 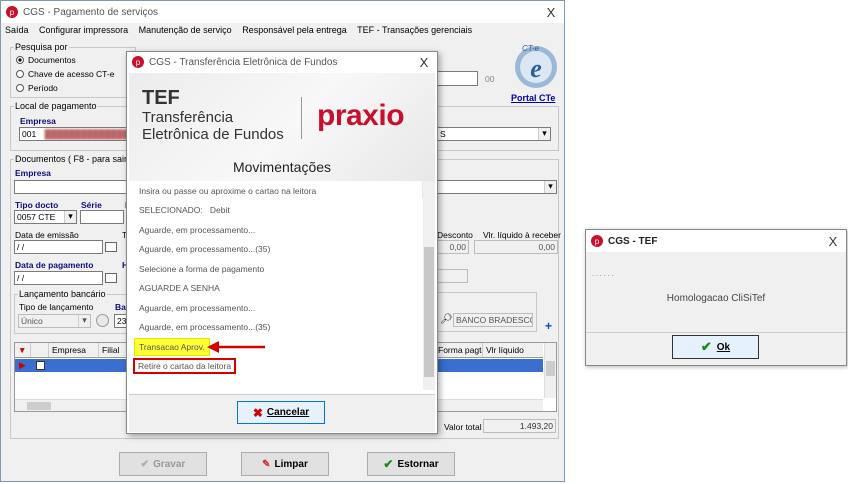 I want to click on grid-col-empresa: Empresa, so click(x=74, y=350).